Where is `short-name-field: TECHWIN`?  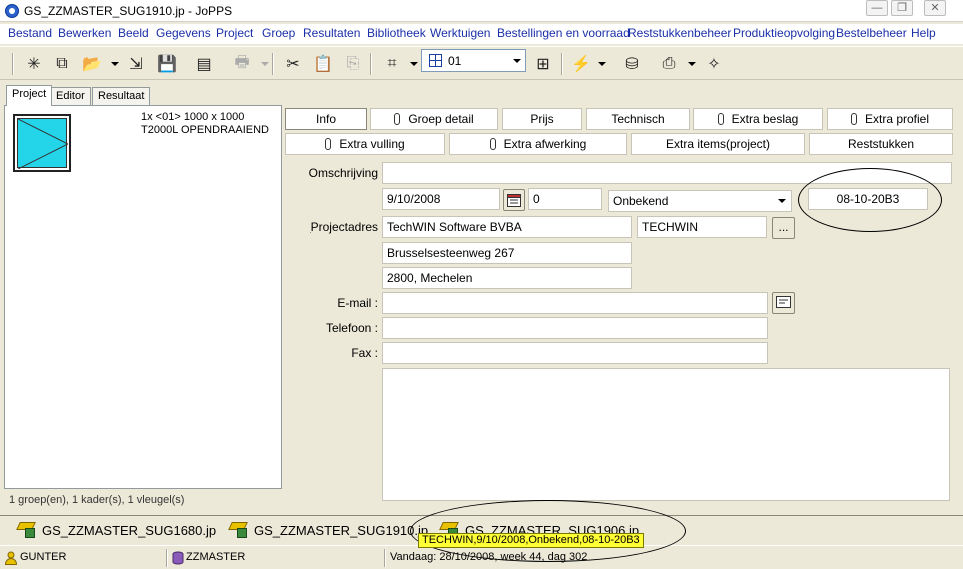
short-name-field: TECHWIN is located at coordinates (702, 227).